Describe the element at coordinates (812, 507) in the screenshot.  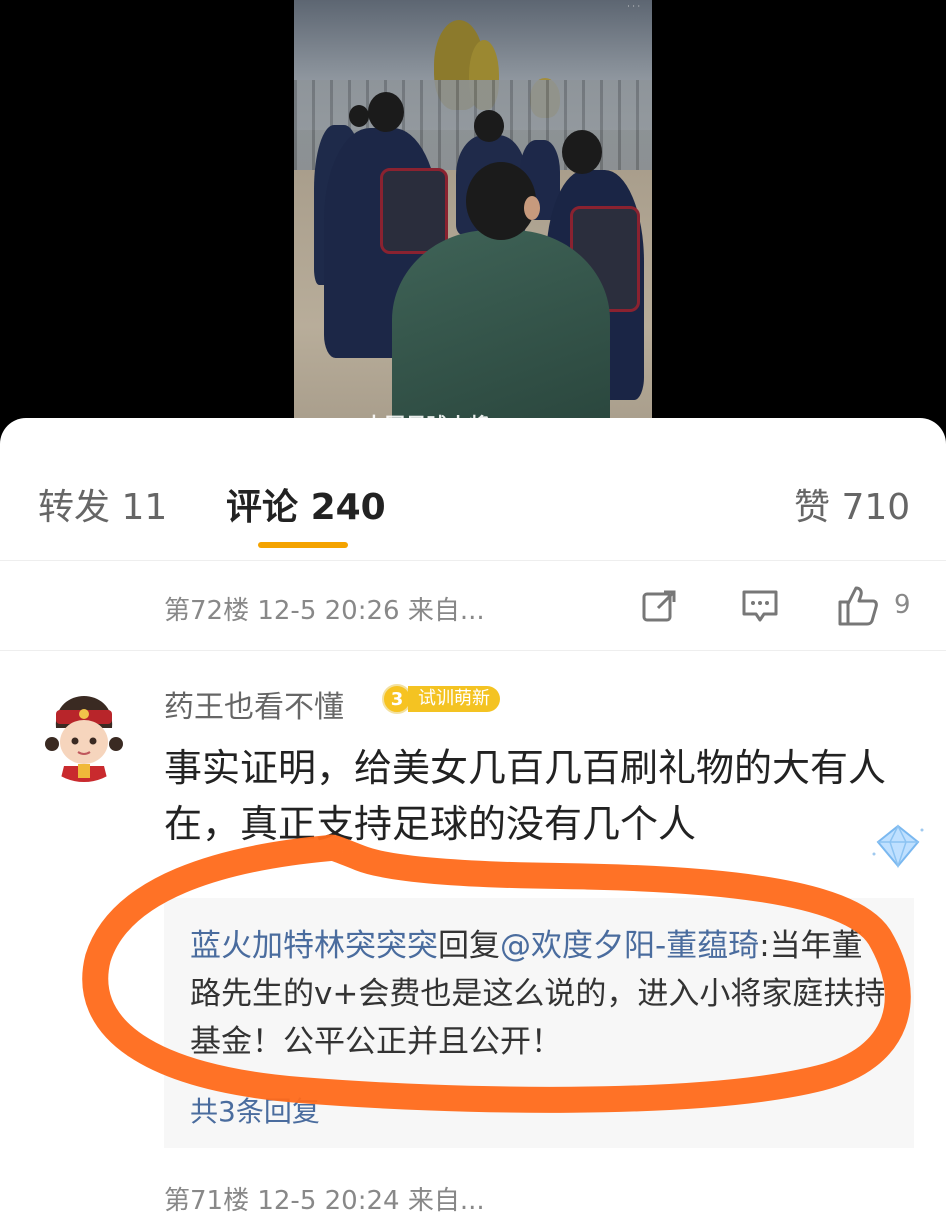
I see `tab-likes-label: 赞` at that location.